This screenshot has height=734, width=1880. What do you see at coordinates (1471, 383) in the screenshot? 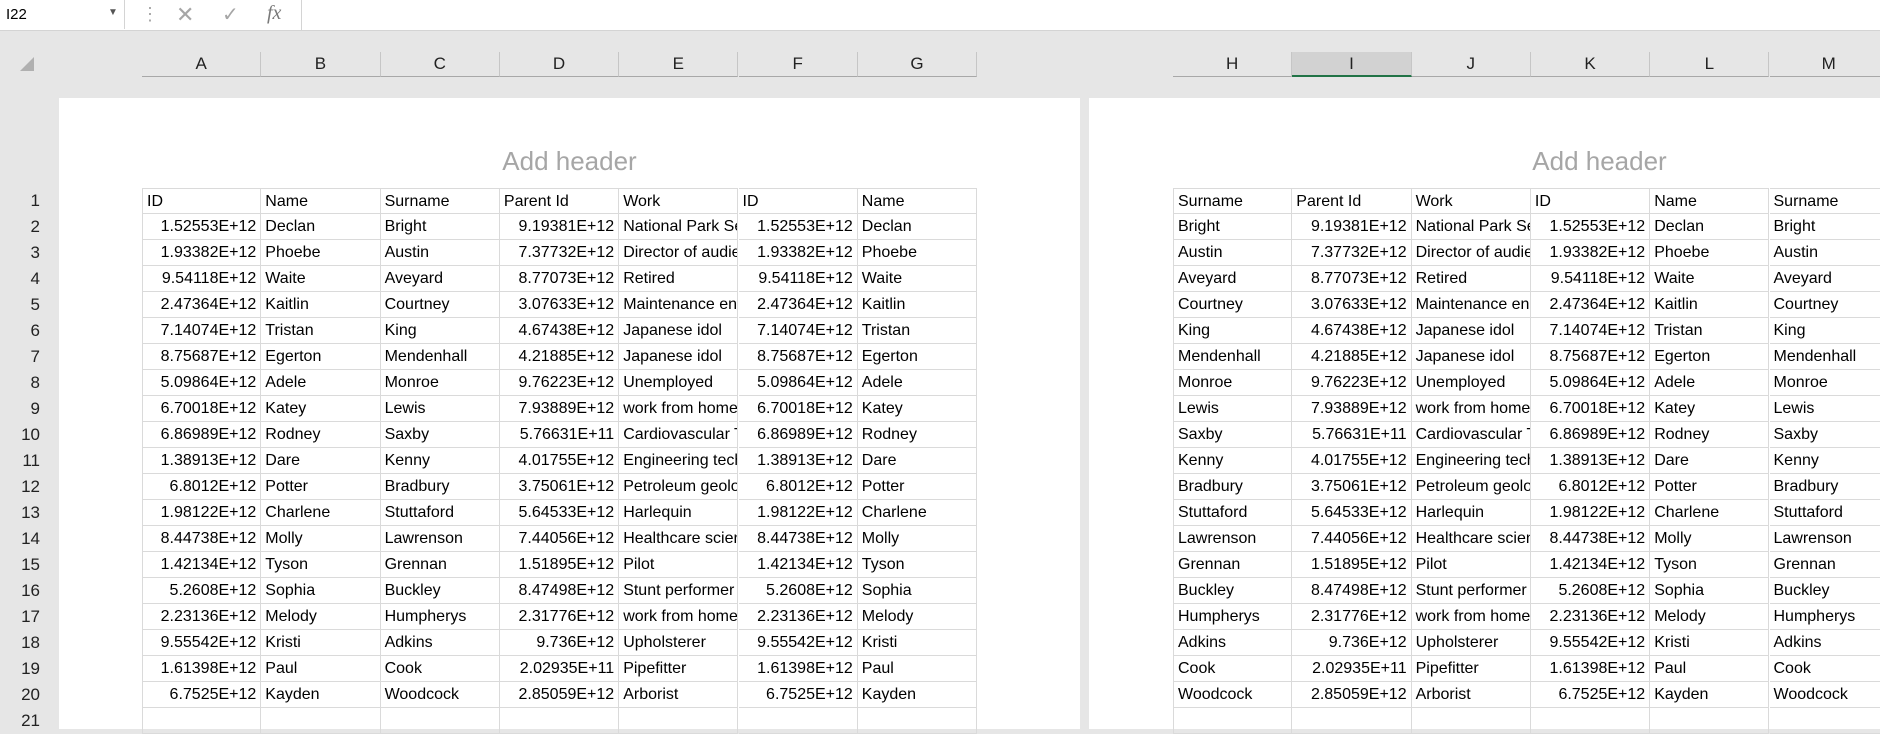
I see `cell: Unemployed` at bounding box center [1471, 383].